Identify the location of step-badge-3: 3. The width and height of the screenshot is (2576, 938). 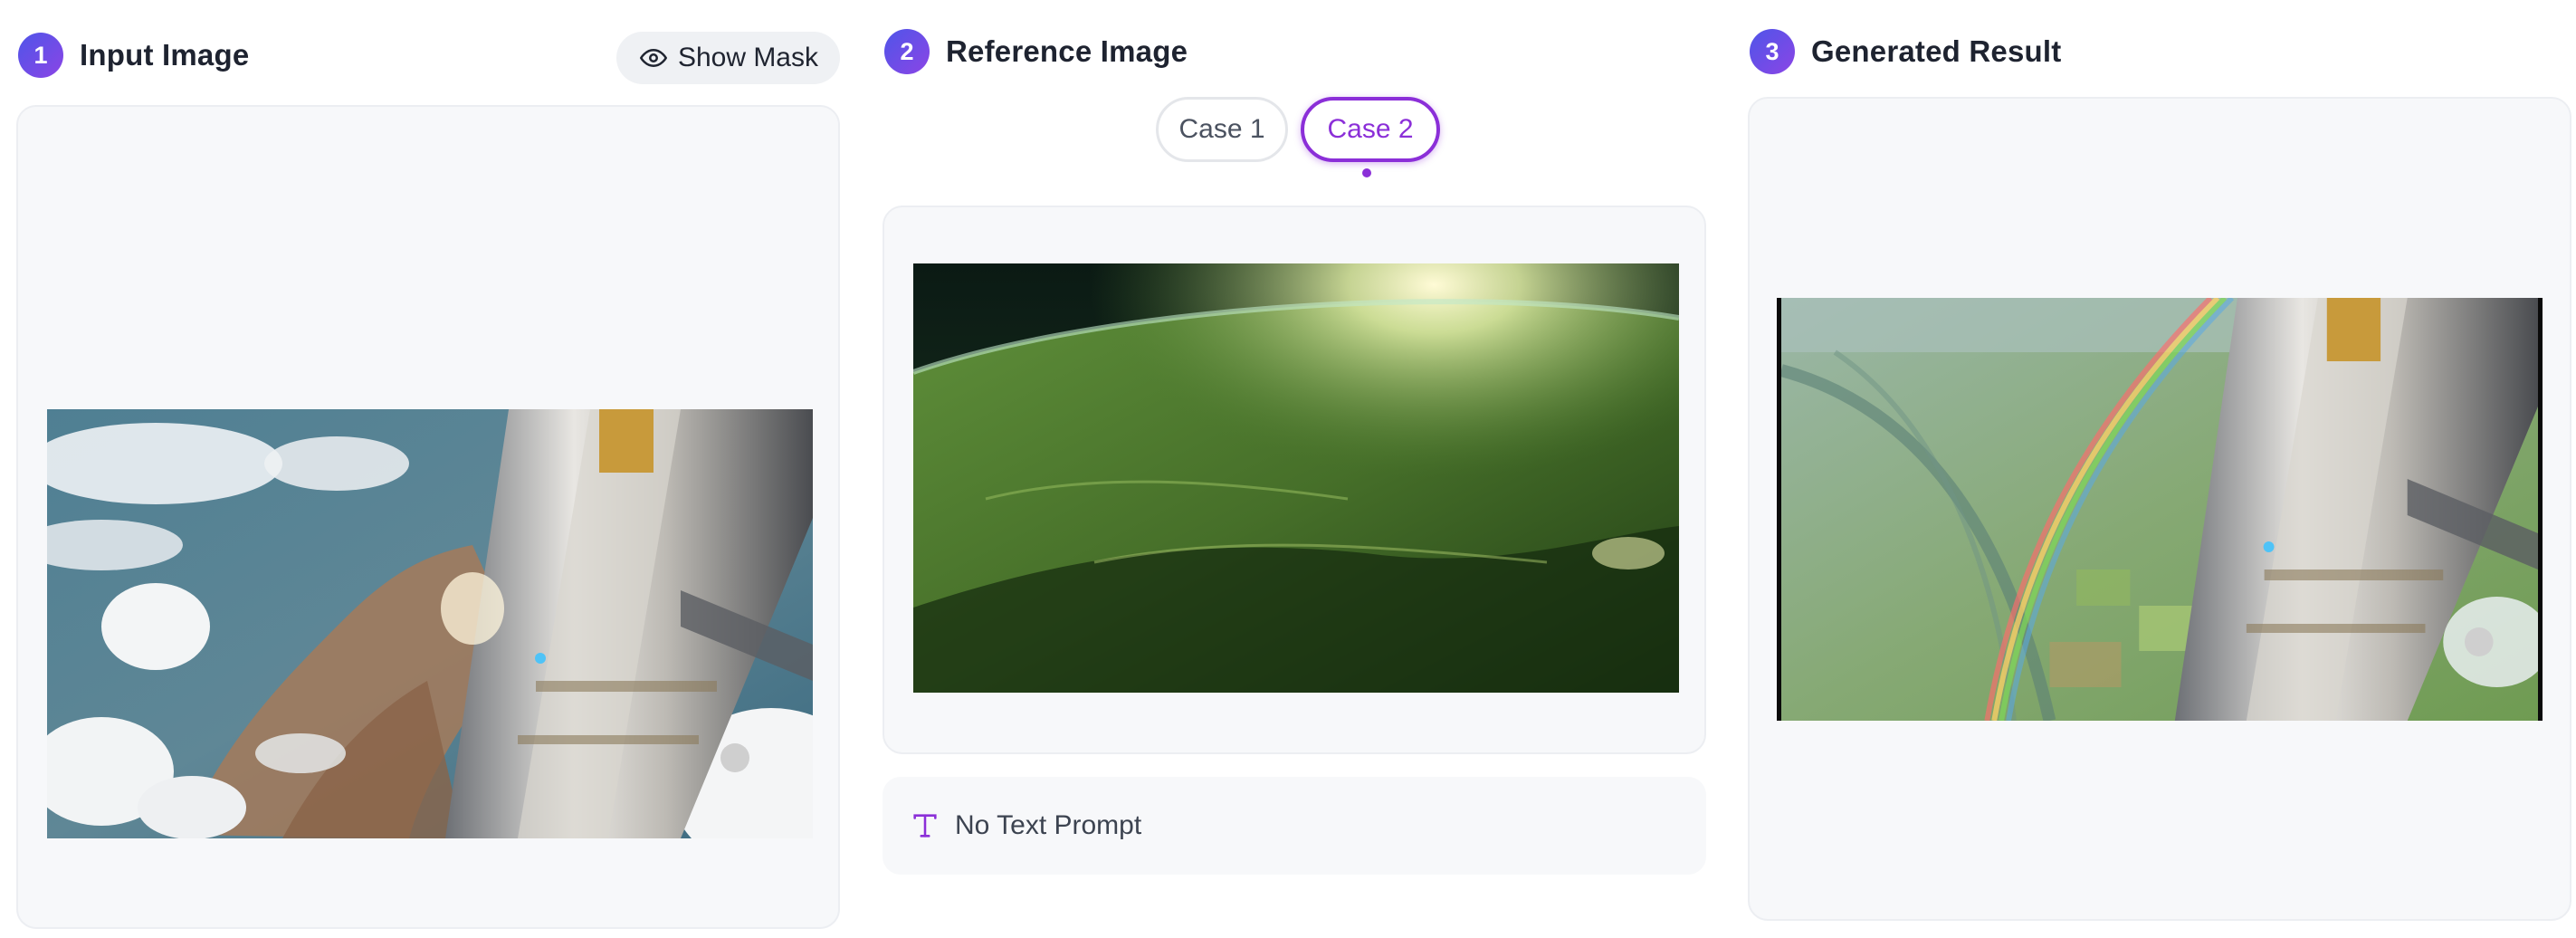
(1772, 51).